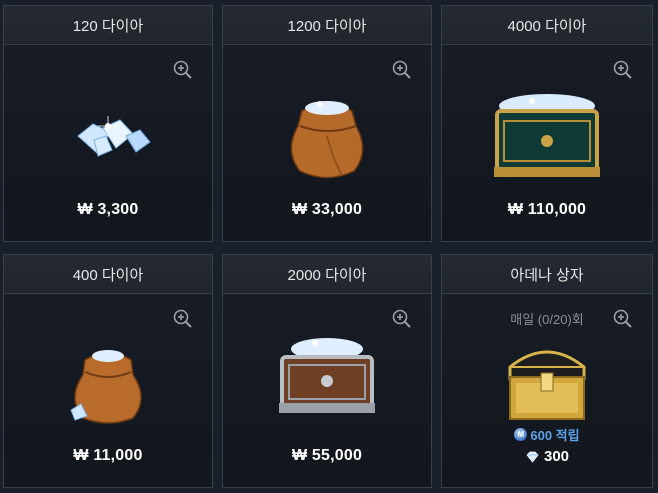 The height and width of the screenshot is (493, 658). I want to click on card-title: 2000 다이아, so click(327, 274).